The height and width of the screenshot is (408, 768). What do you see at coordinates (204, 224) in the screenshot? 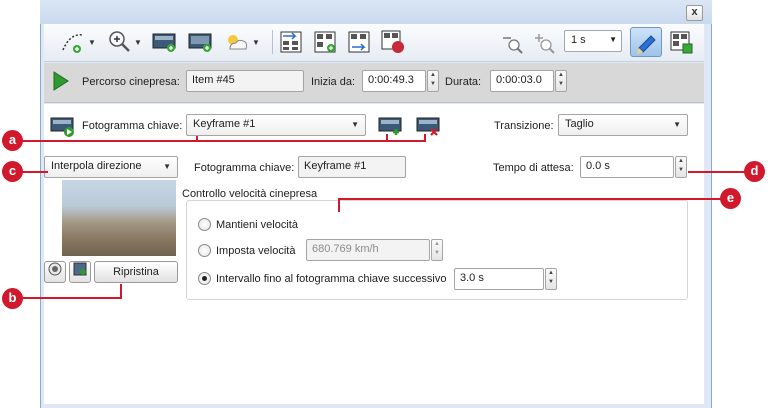
I see `keep-speed-radio` at bounding box center [204, 224].